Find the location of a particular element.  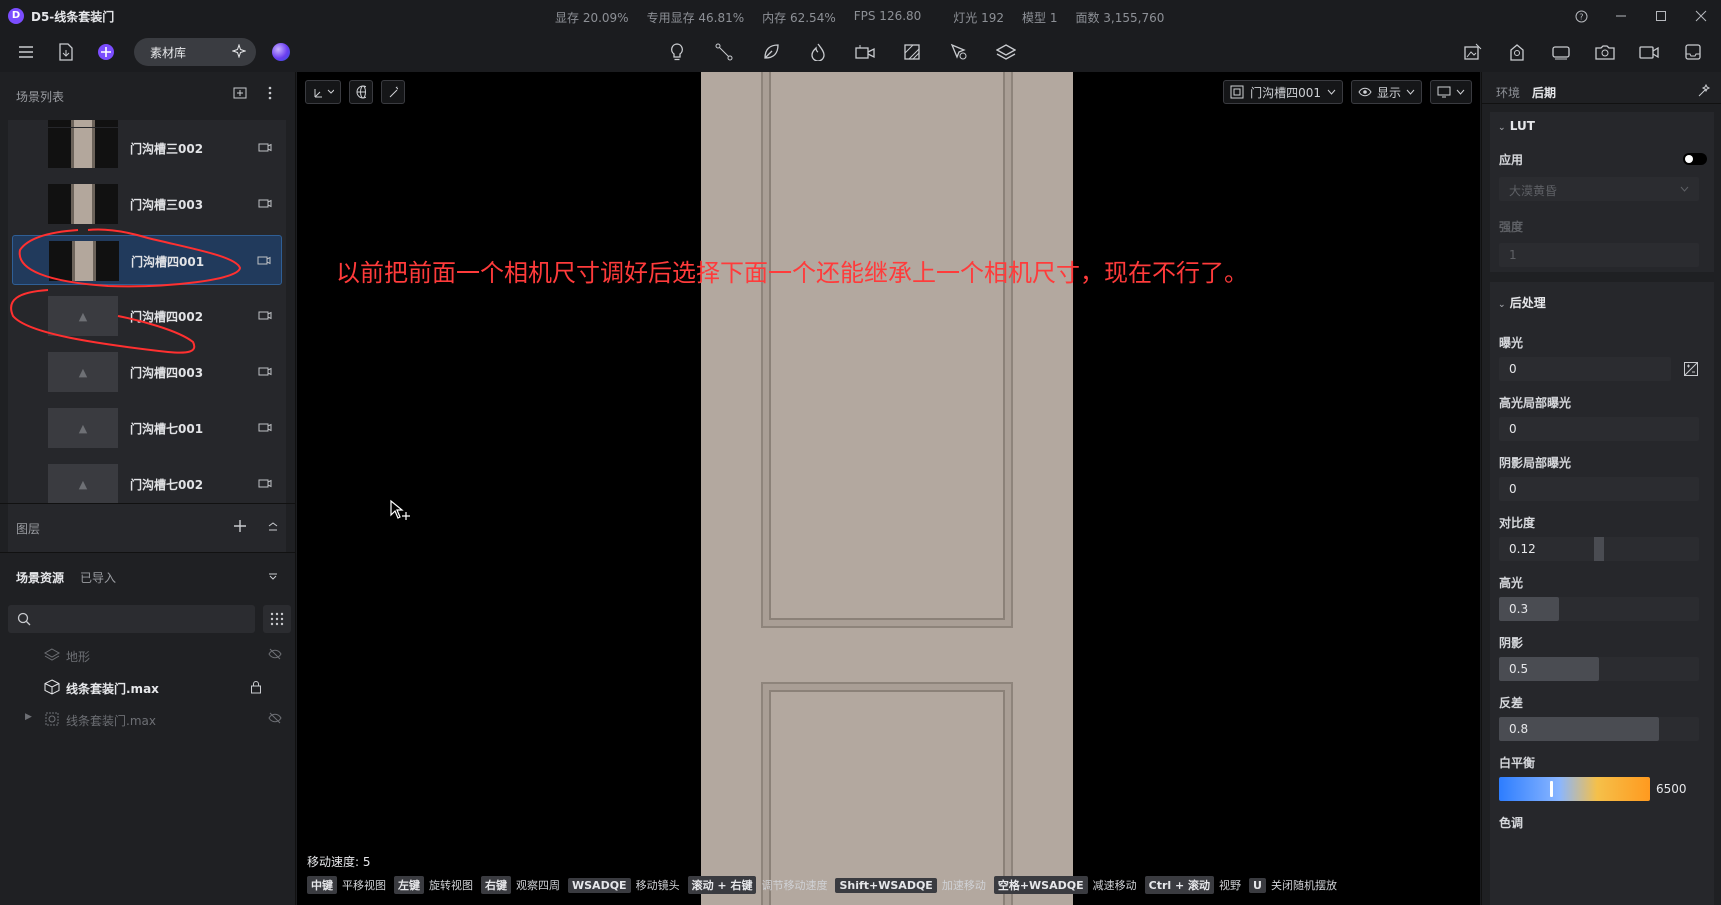

tab-post: 后期 is located at coordinates (1544, 92).